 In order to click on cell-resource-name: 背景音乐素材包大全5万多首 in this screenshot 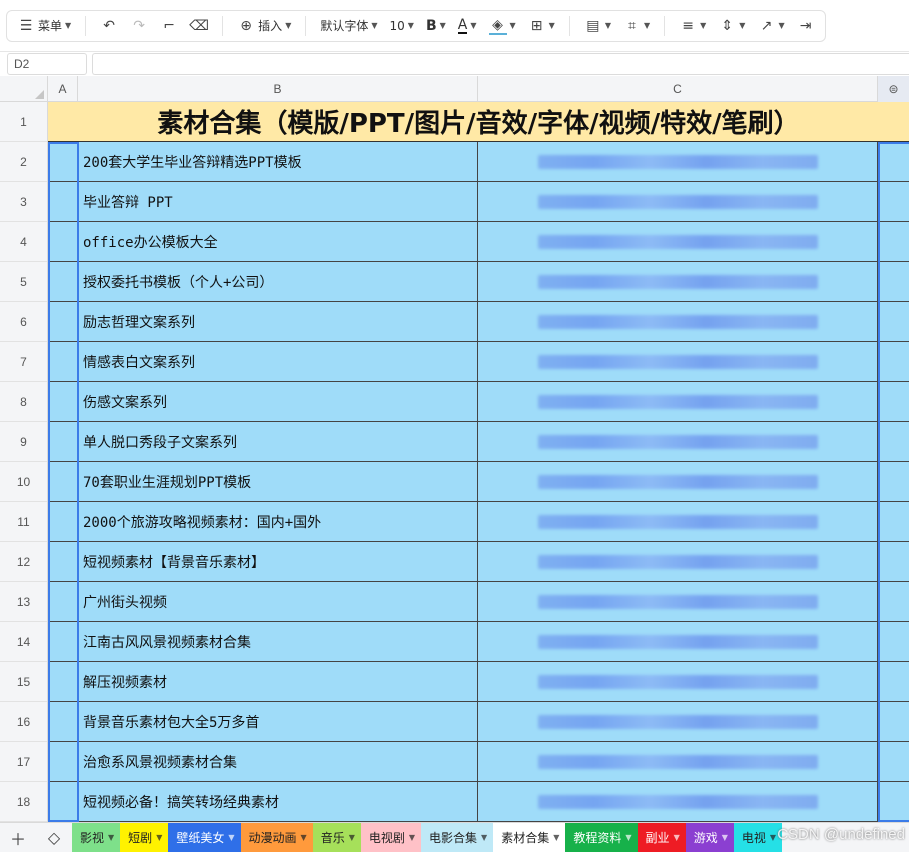, I will do `click(278, 721)`.